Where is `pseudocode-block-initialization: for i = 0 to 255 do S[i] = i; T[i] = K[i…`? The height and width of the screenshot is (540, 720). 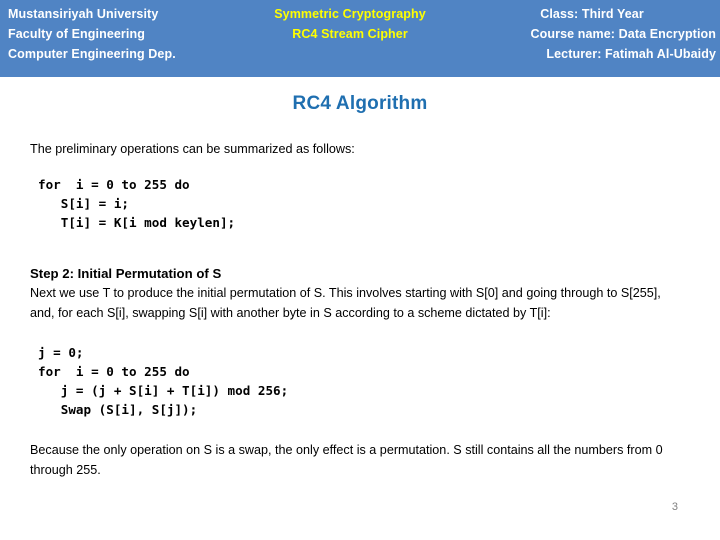
pseudocode-block-initialization: for i = 0 to 255 do S[i] = i; T[i] = K[i… is located at coordinates (137, 203).